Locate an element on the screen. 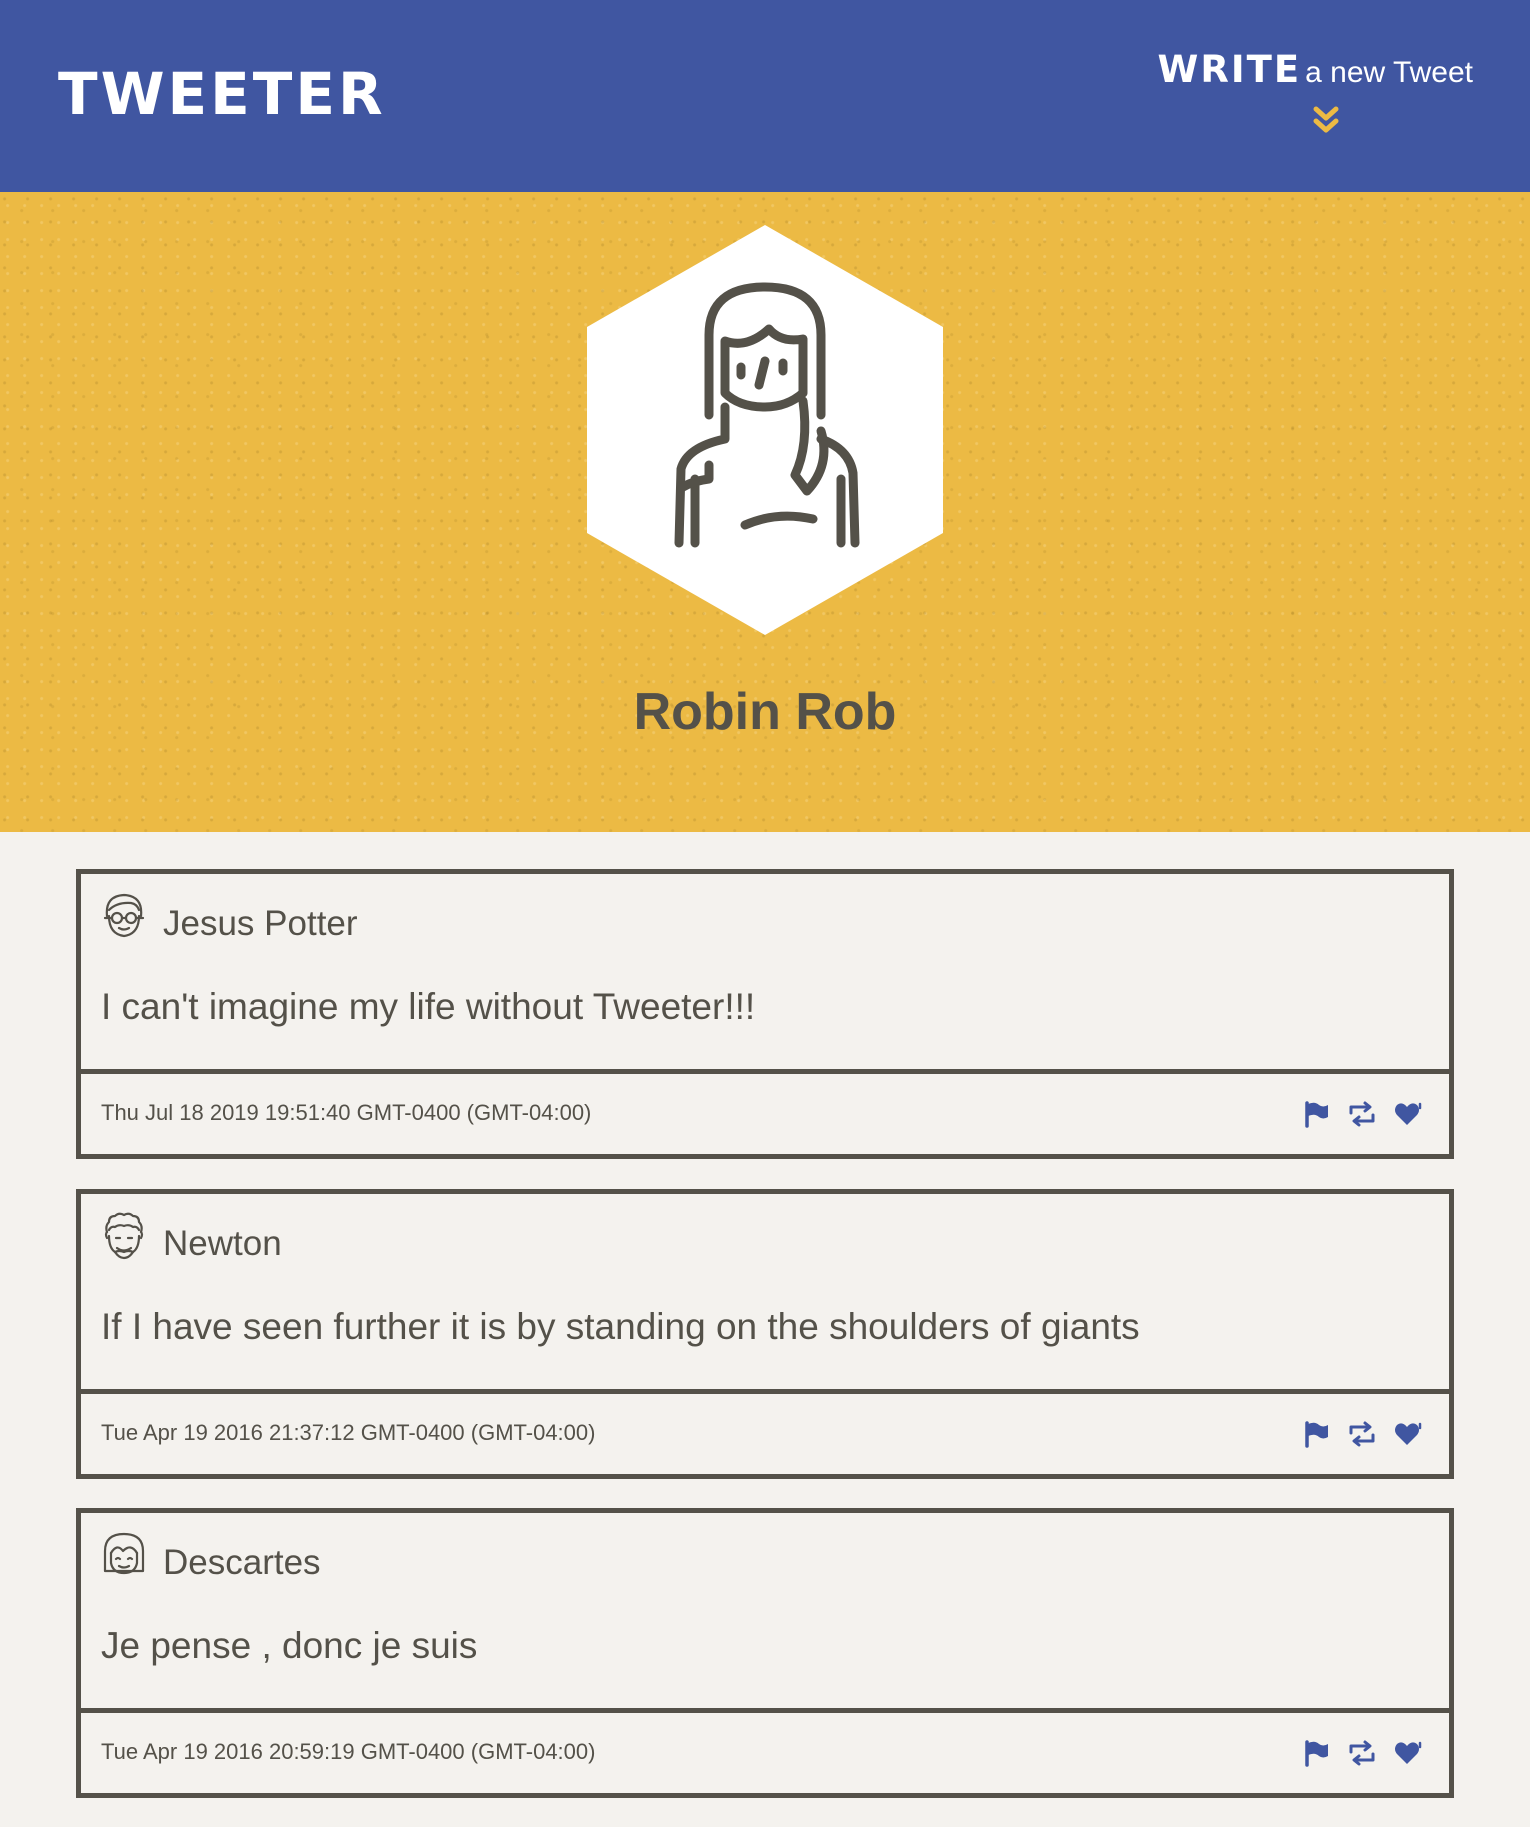 This screenshot has width=1530, height=1827. tweet-author: Descartes is located at coordinates (242, 1563).